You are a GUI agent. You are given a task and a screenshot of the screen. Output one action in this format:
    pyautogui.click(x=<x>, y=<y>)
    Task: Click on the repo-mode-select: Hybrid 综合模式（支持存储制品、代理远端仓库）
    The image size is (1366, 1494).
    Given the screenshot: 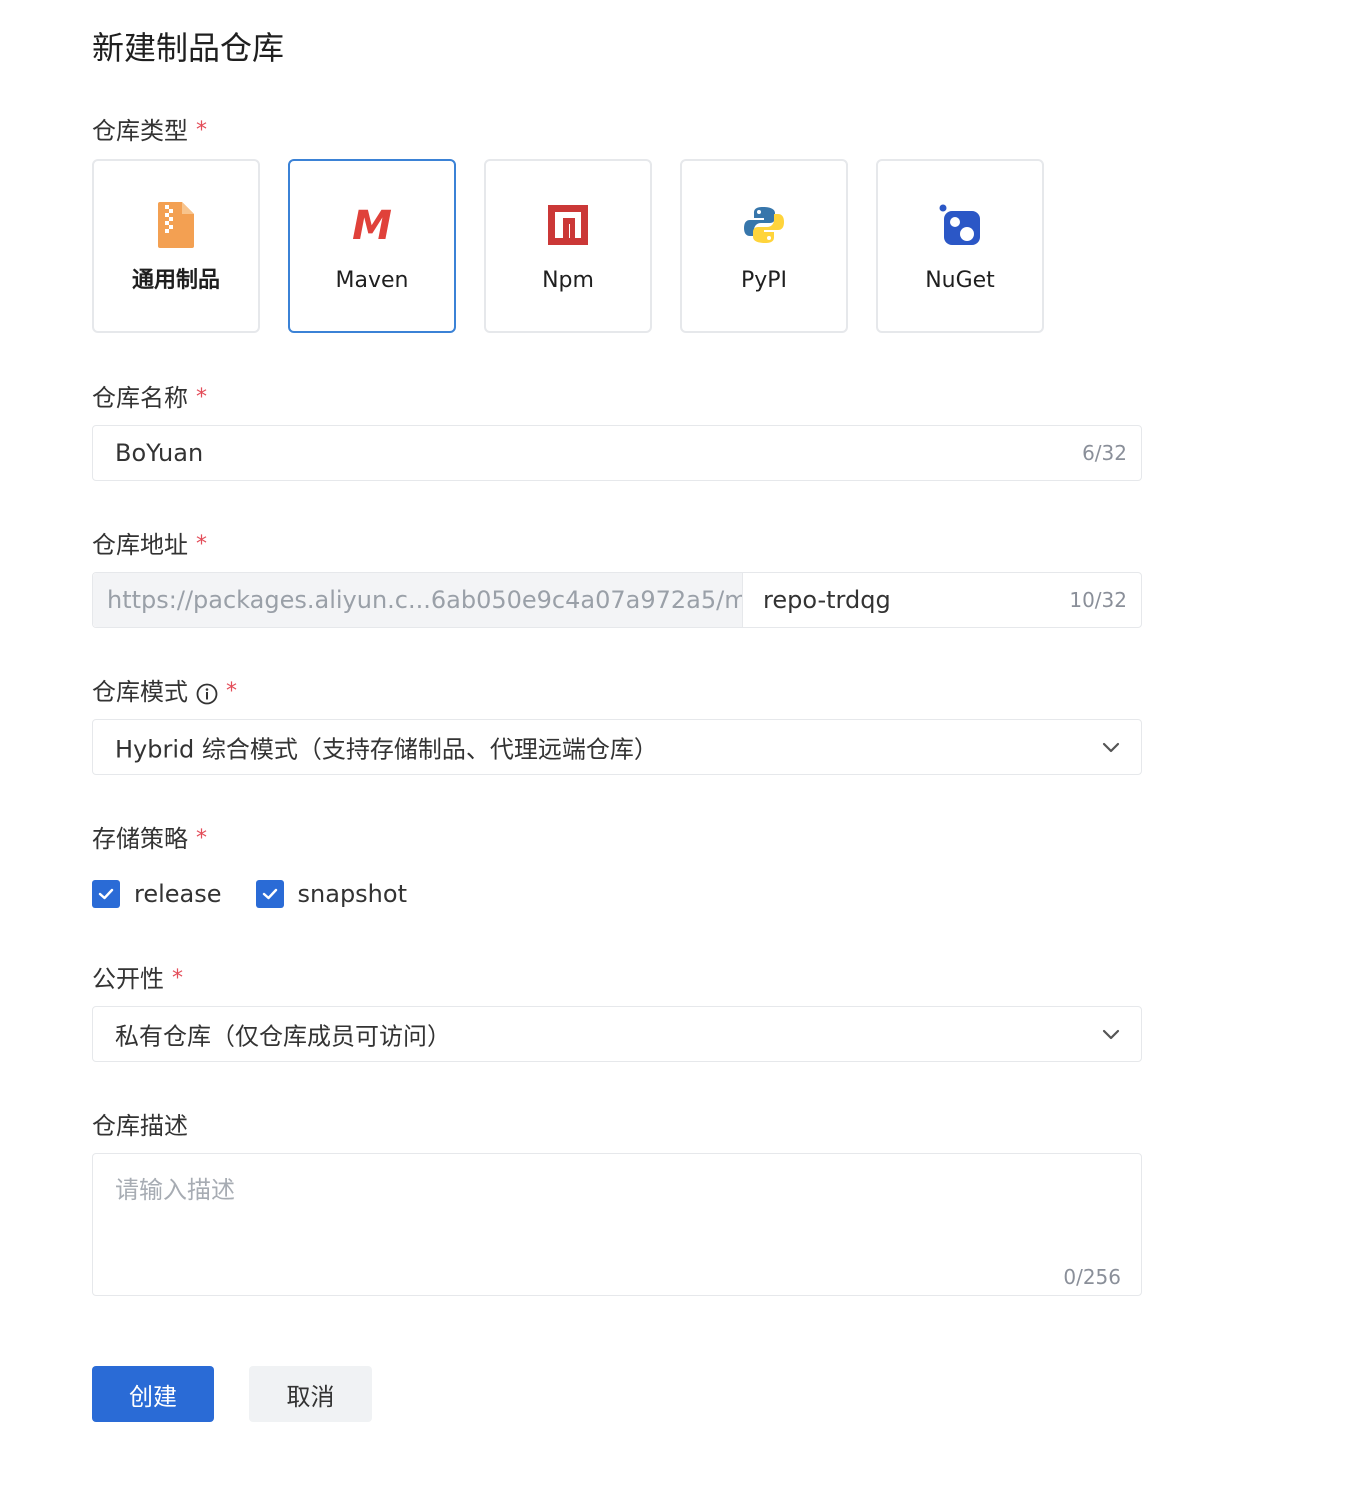 What is the action you would take?
    pyautogui.click(x=617, y=747)
    